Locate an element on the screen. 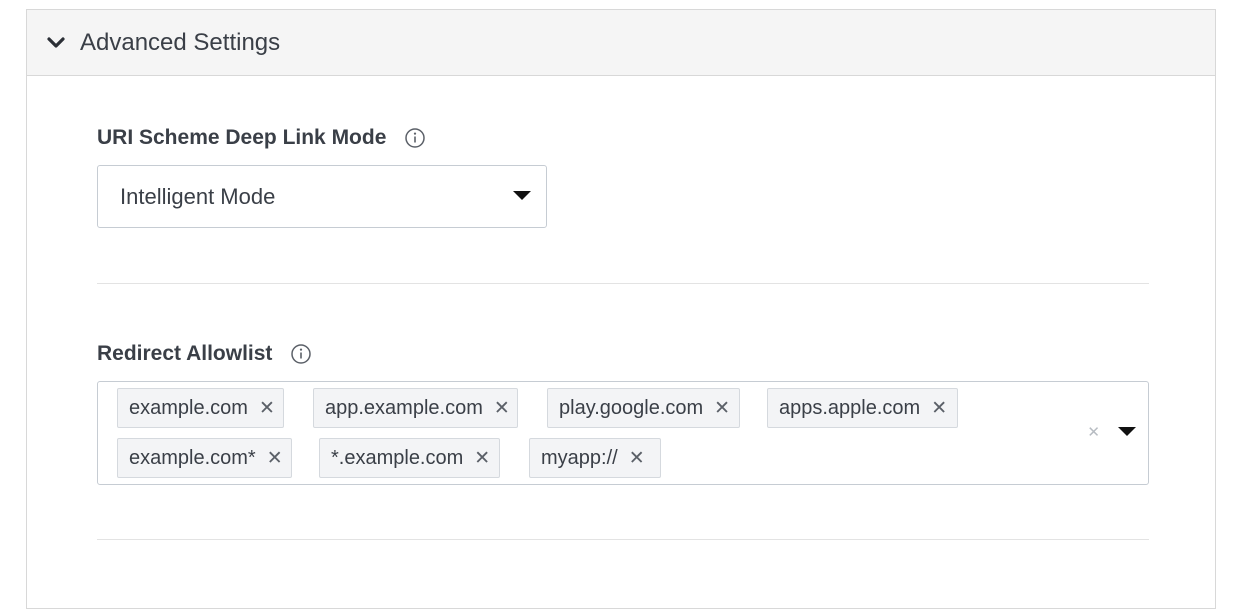  allowlist-tag: myapp:// ✕ is located at coordinates (595, 458).